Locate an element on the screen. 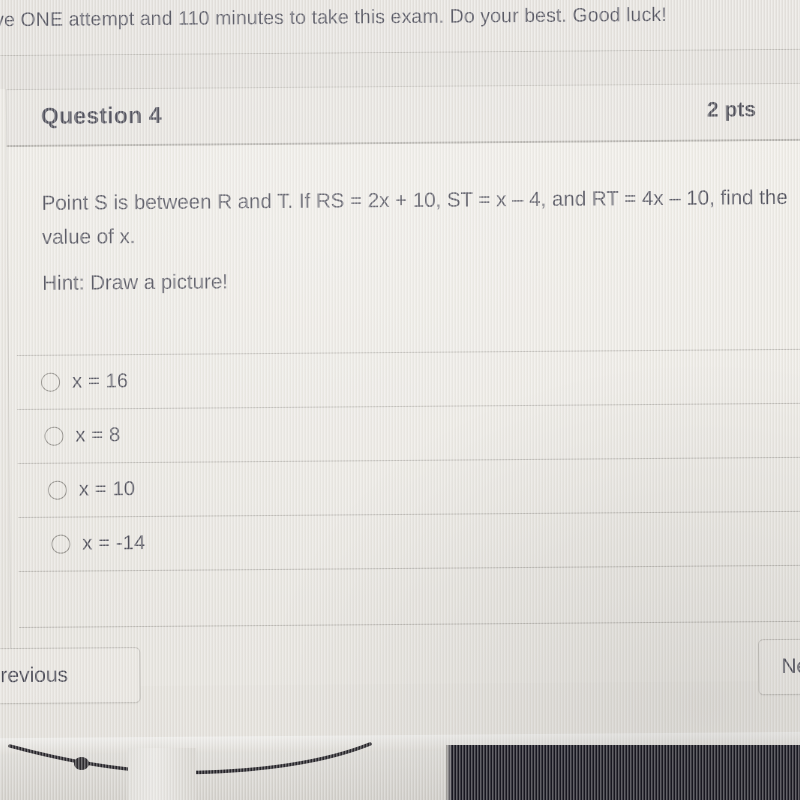  previous-button-label: Previous is located at coordinates (34, 675).